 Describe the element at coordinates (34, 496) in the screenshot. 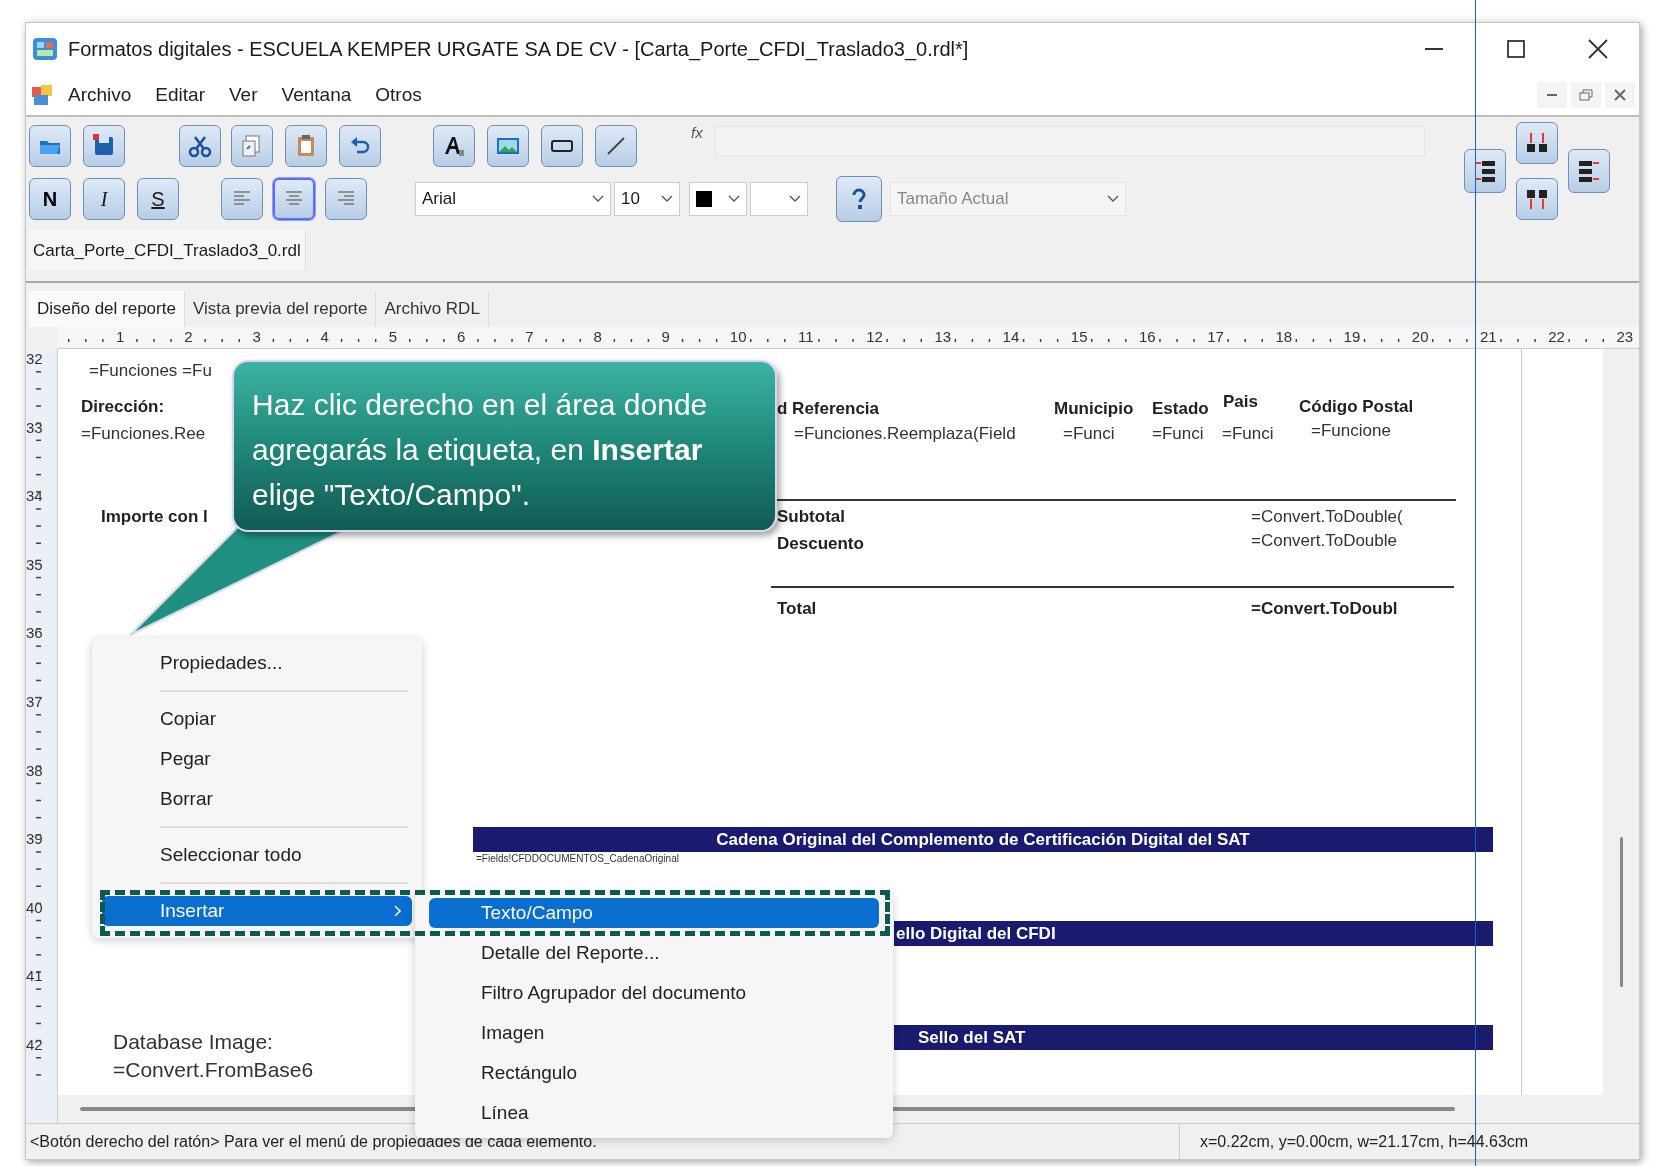

I see `ruler-number: 34` at that location.